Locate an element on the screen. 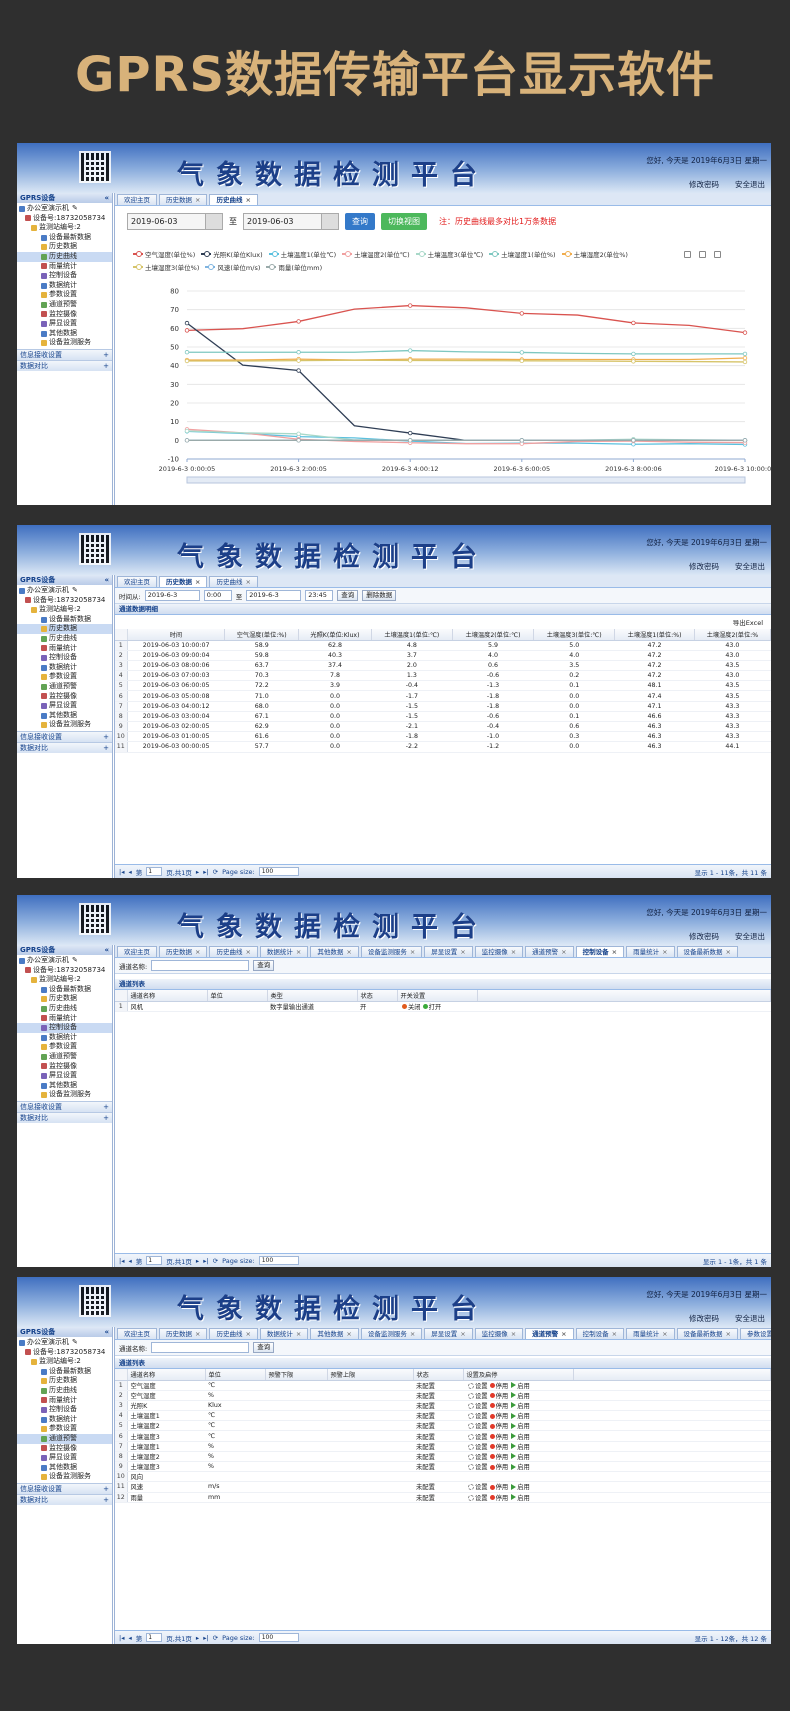 The image size is (790, 1711). table-row: 6 土壤温度3 ℃ 未配置 设置 停用 启用 is located at coordinates (443, 1436).